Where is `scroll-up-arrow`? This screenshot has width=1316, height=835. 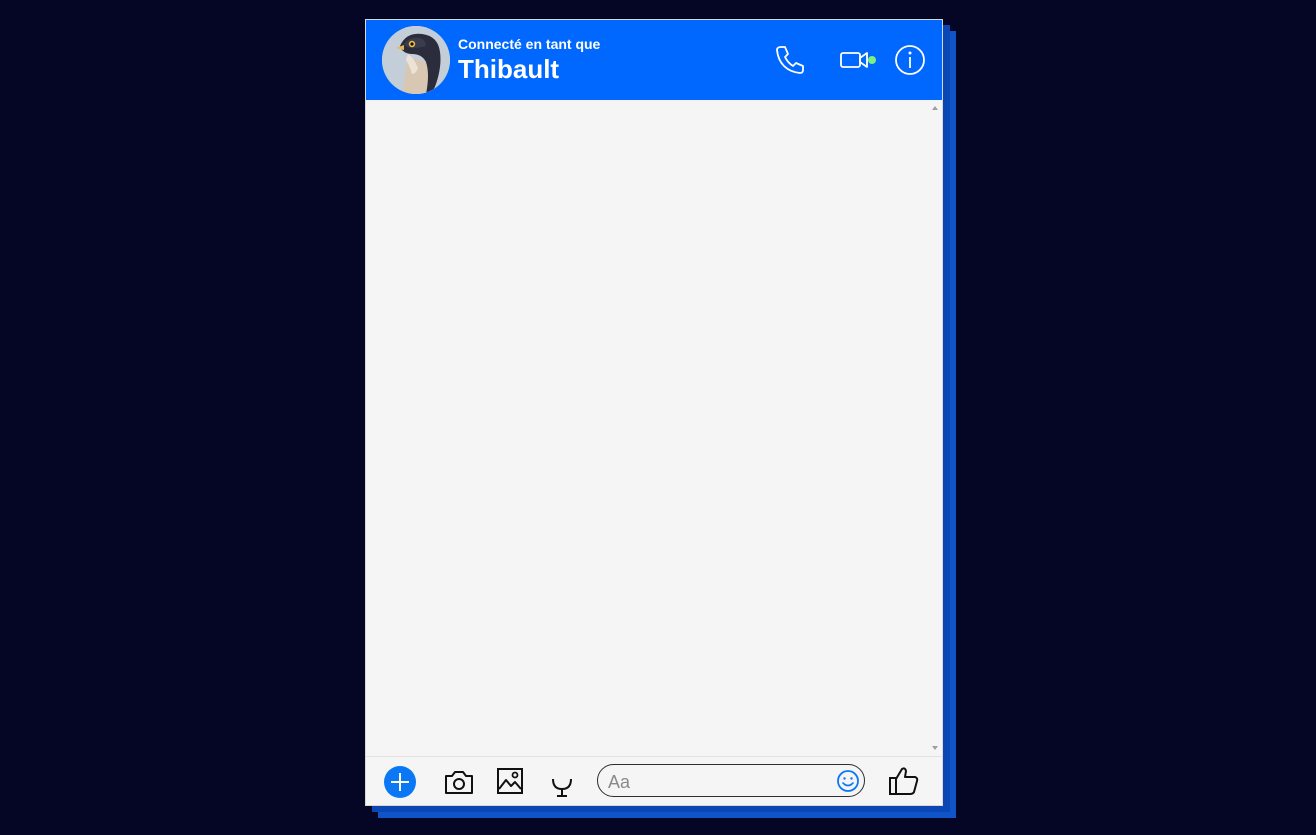
scroll-up-arrow is located at coordinates (935, 108).